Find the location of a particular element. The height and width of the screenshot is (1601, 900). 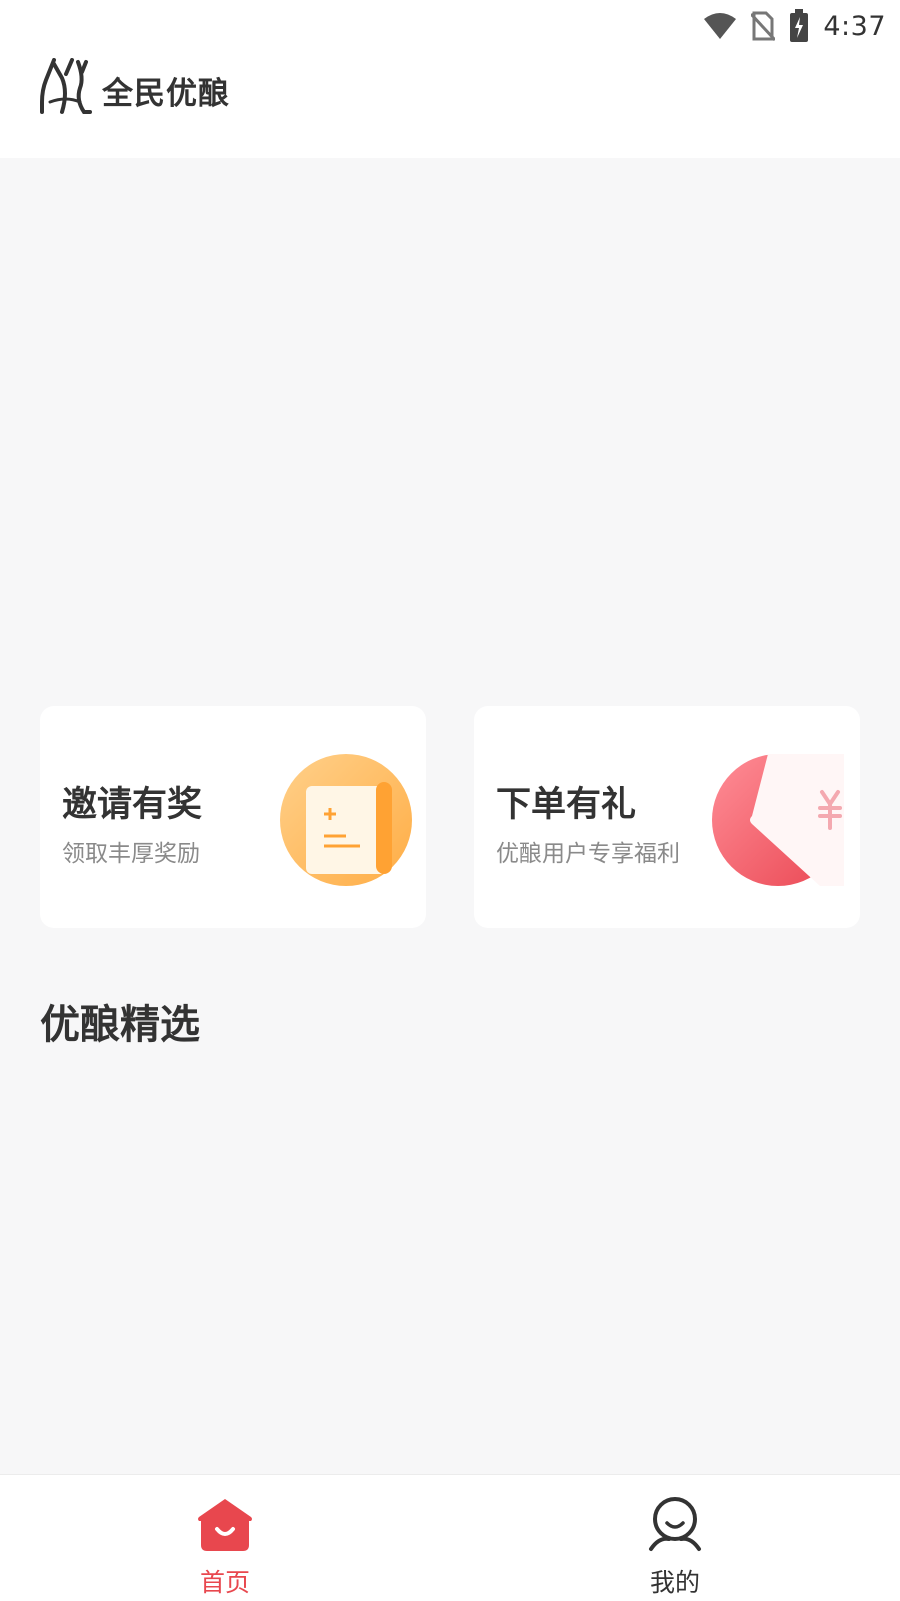

tab-profile: 我的 is located at coordinates (675, 1538).